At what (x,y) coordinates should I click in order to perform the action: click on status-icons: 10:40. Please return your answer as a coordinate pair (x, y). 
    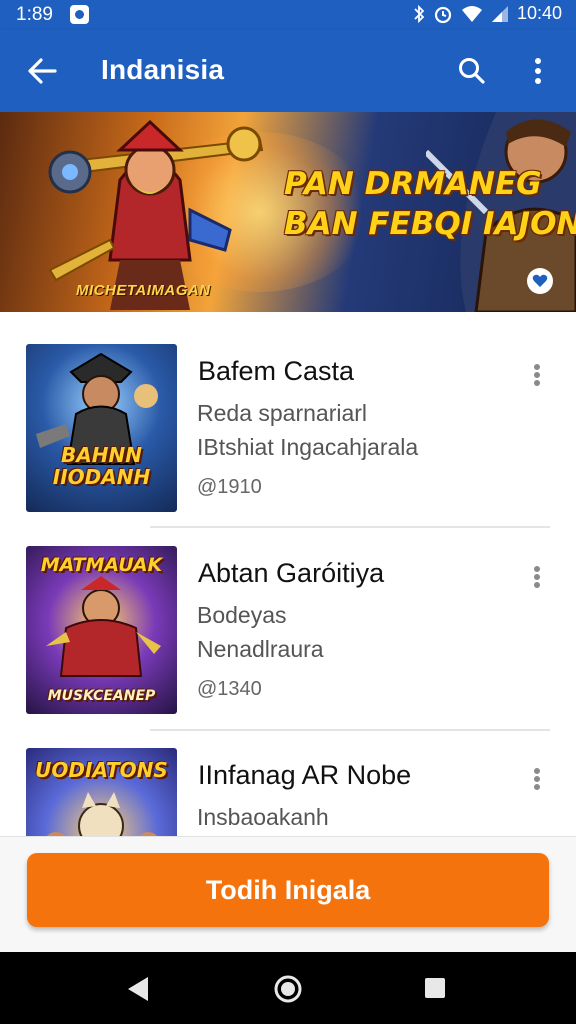
    Looking at the image, I should click on (487, 13).